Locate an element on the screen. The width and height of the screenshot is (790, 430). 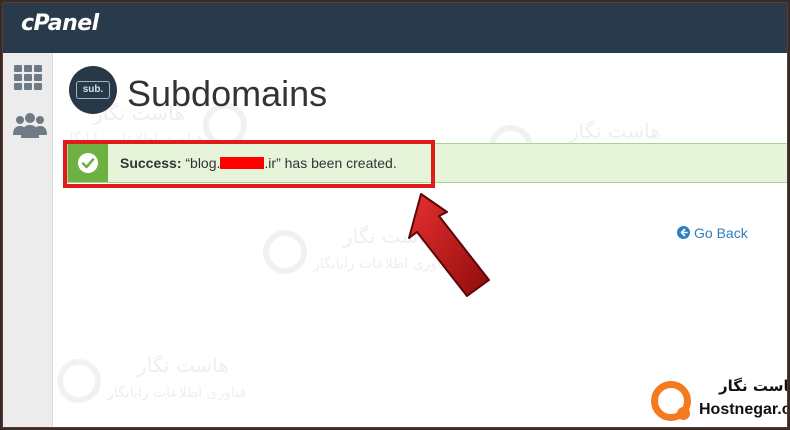
watermark: هاست نگار فناوری اطلاعات رایانگار is located at coordinates (177, 390).